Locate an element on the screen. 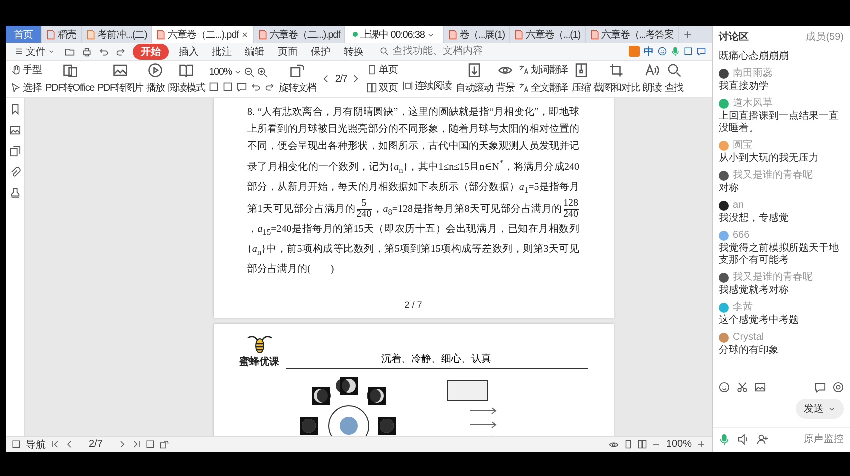 The width and height of the screenshot is (850, 476). chat-message: 对称 is located at coordinates (729, 189).